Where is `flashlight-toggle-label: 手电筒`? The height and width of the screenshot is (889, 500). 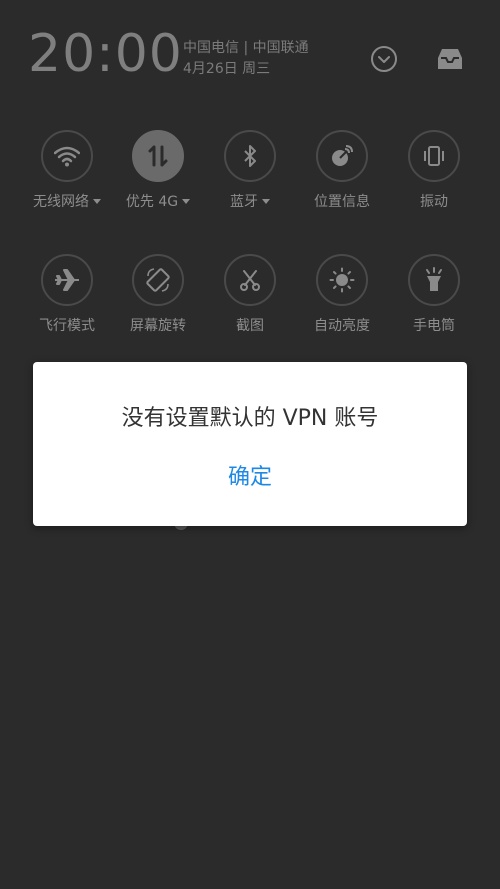
flashlight-toggle-label: 手电筒 is located at coordinates (434, 326).